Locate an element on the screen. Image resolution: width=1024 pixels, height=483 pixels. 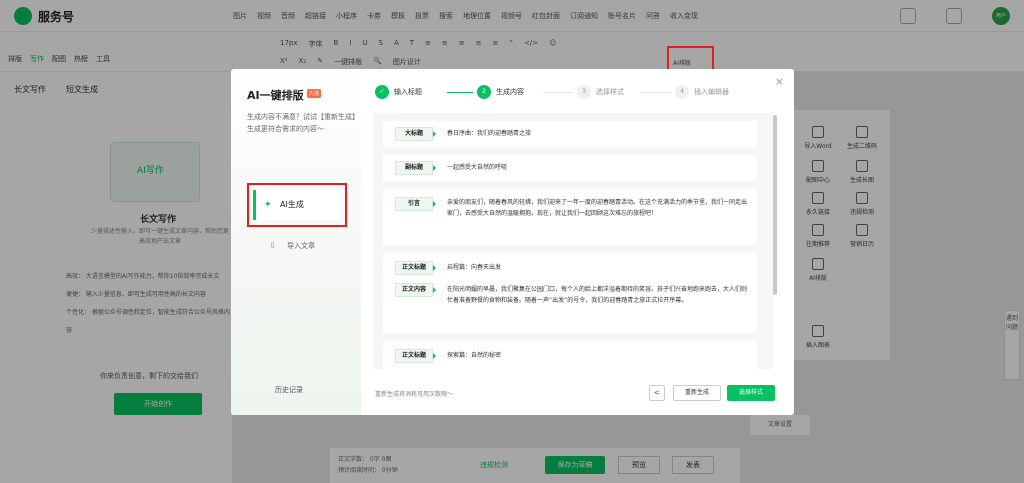
step-label: 选择样式 is located at coordinates (610, 92).